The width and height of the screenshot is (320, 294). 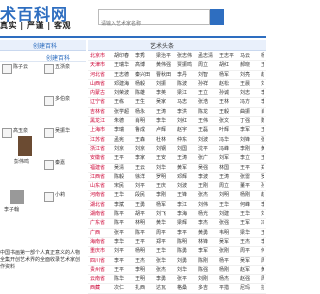 I want to click on artist-link: 林明, so click(x=145, y=222).